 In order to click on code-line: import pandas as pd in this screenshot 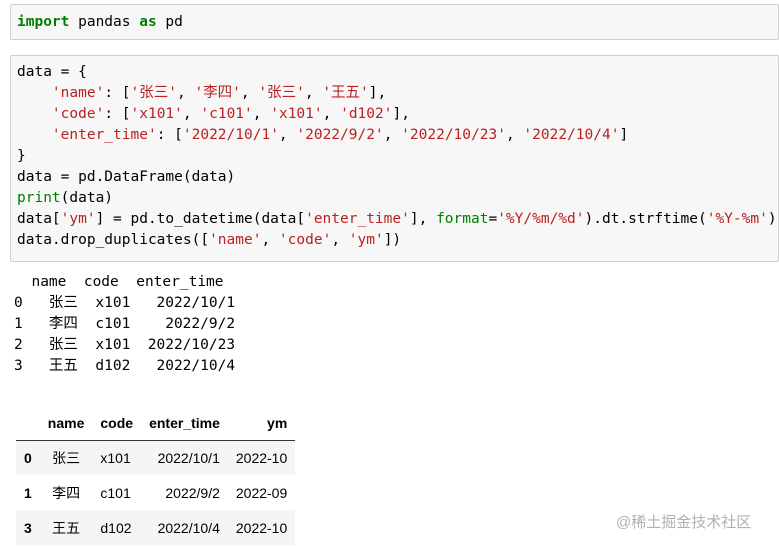, I will do `click(397, 22)`.